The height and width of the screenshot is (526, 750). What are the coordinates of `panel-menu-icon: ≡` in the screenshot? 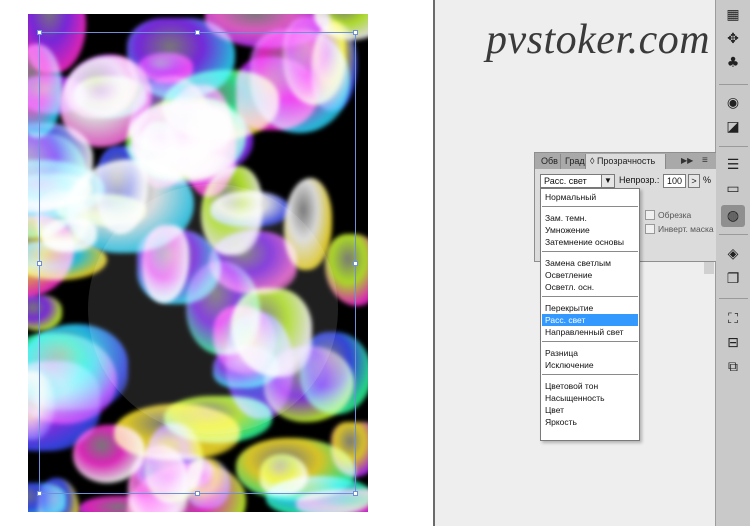 It's located at (705, 161).